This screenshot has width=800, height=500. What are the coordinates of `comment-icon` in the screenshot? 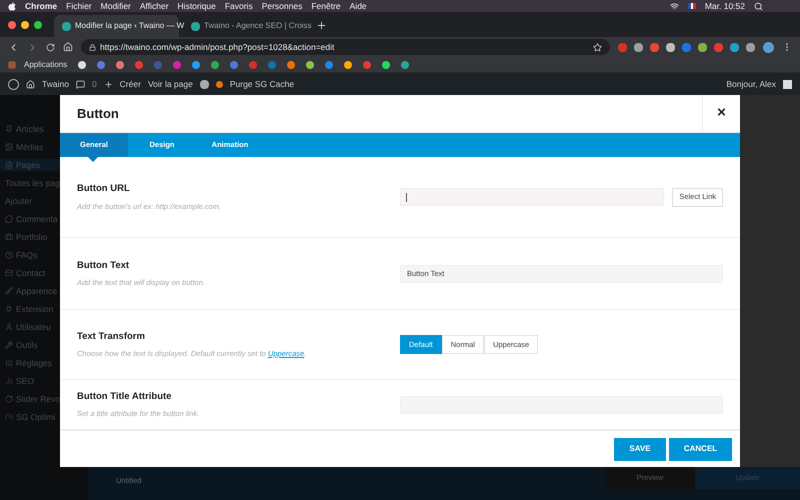 It's located at (80, 84).